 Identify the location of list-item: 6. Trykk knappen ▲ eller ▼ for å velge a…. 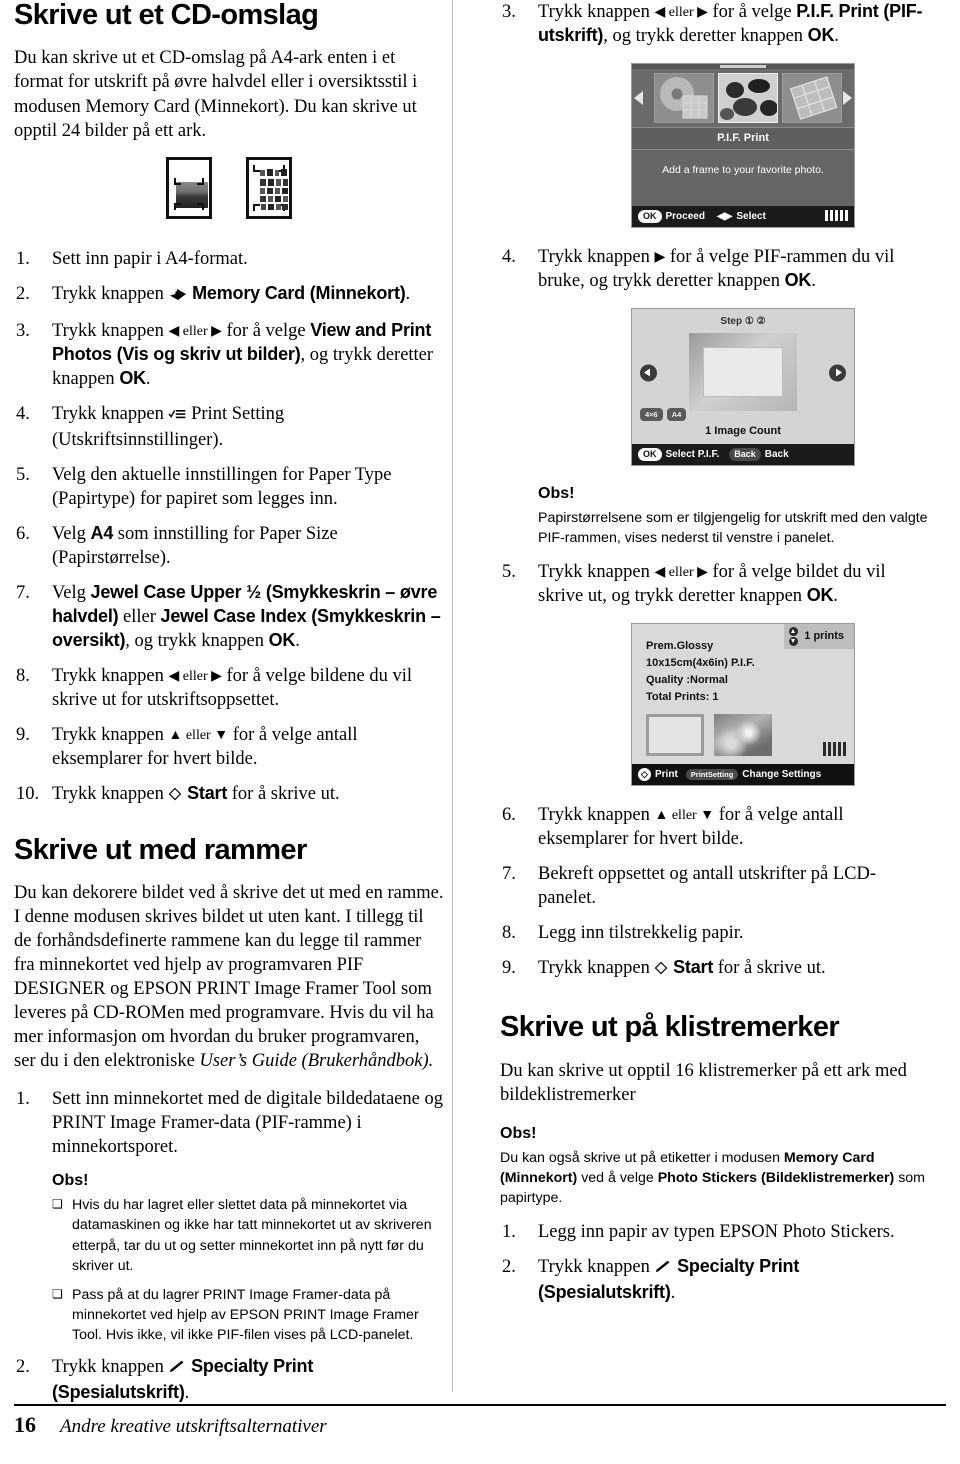
(715, 827).